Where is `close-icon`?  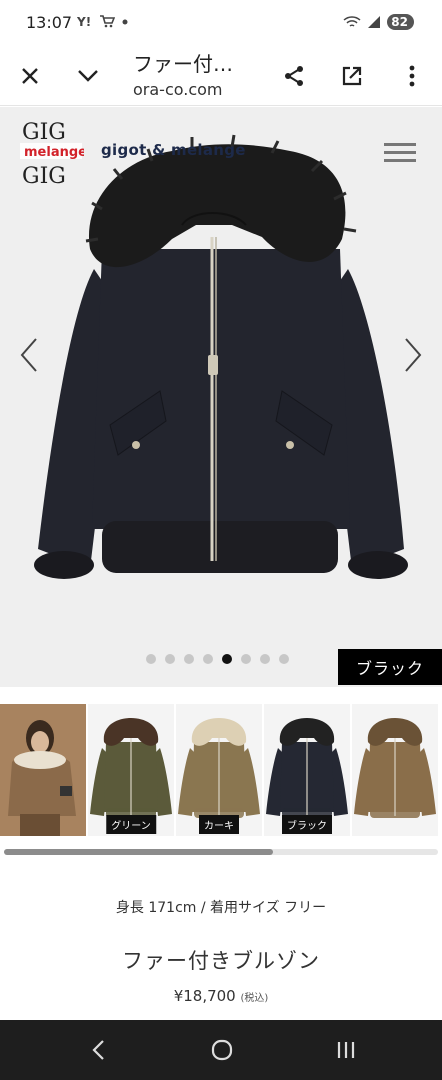 close-icon is located at coordinates (30, 76).